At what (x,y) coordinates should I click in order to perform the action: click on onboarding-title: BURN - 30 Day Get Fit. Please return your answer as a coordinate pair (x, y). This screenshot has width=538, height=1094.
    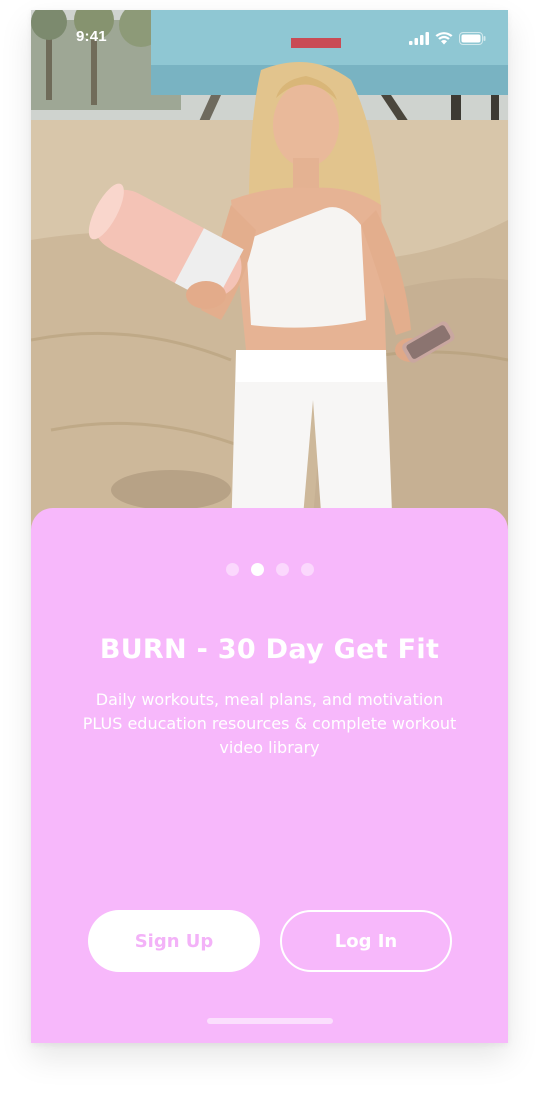
    Looking at the image, I should click on (269, 649).